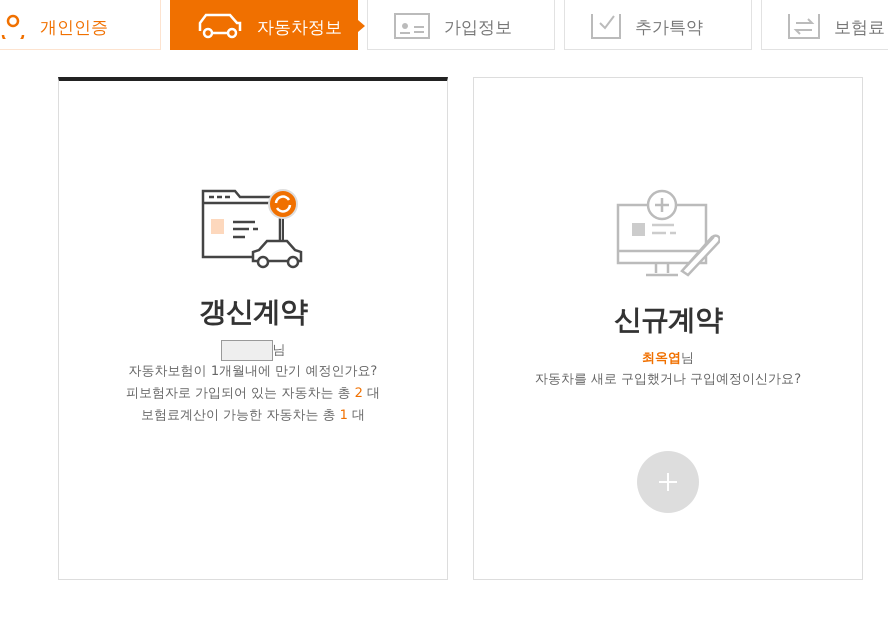  I want to click on step-label: 가입정보, so click(478, 28).